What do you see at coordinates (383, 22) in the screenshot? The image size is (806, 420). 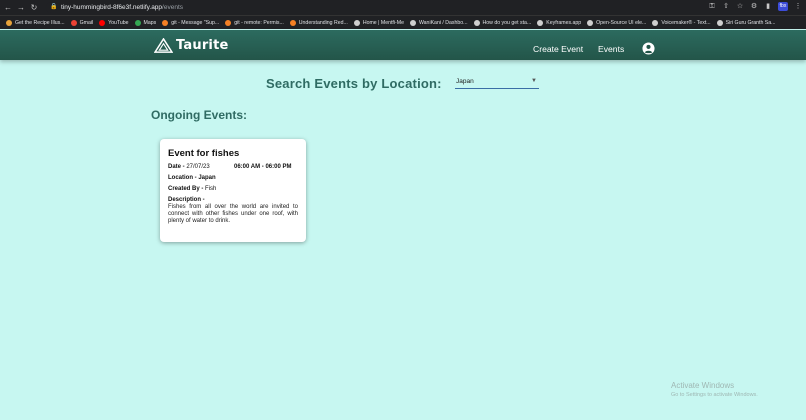 I see `bookmark-label: Home | Mentfi-Me` at bounding box center [383, 22].